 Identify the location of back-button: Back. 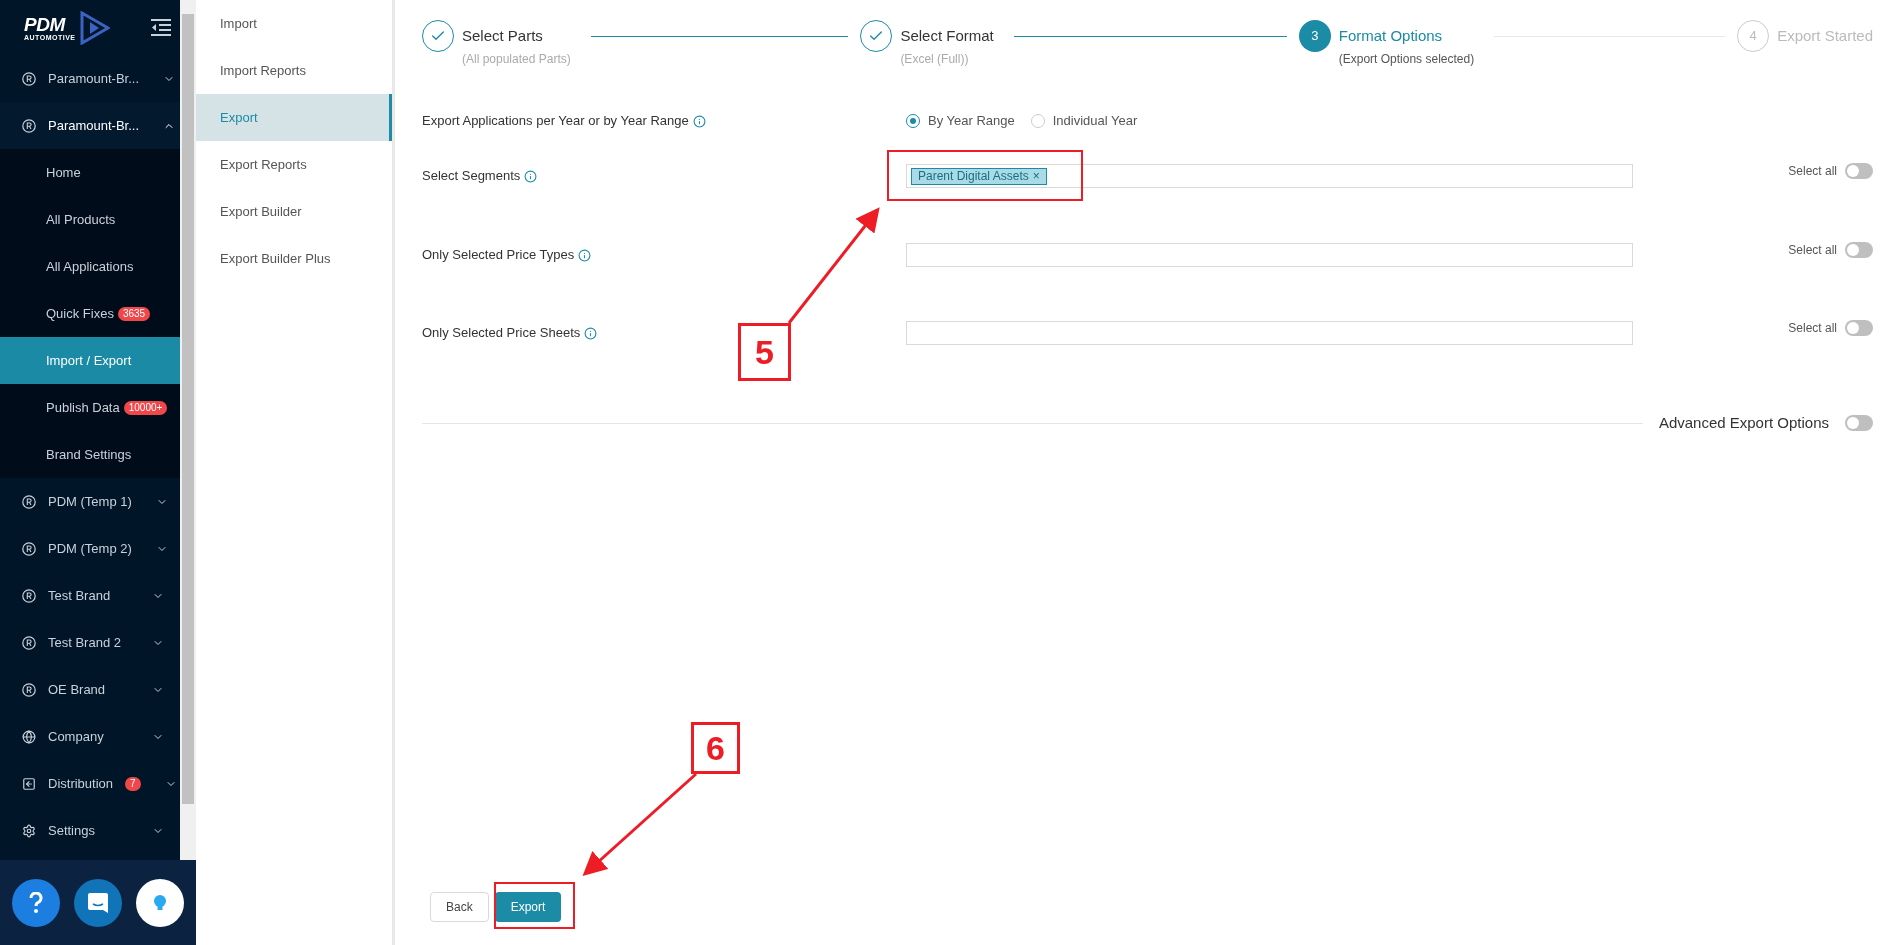
(459, 907).